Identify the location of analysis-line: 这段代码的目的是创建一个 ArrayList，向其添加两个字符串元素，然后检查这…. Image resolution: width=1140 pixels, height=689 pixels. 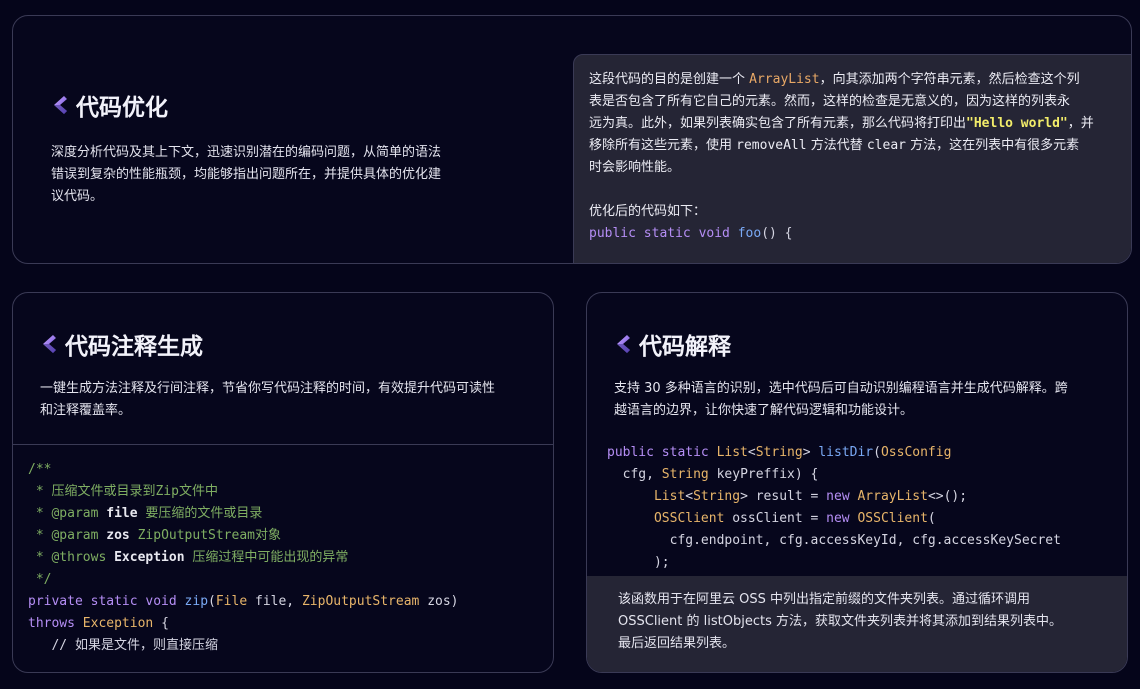
(834, 79).